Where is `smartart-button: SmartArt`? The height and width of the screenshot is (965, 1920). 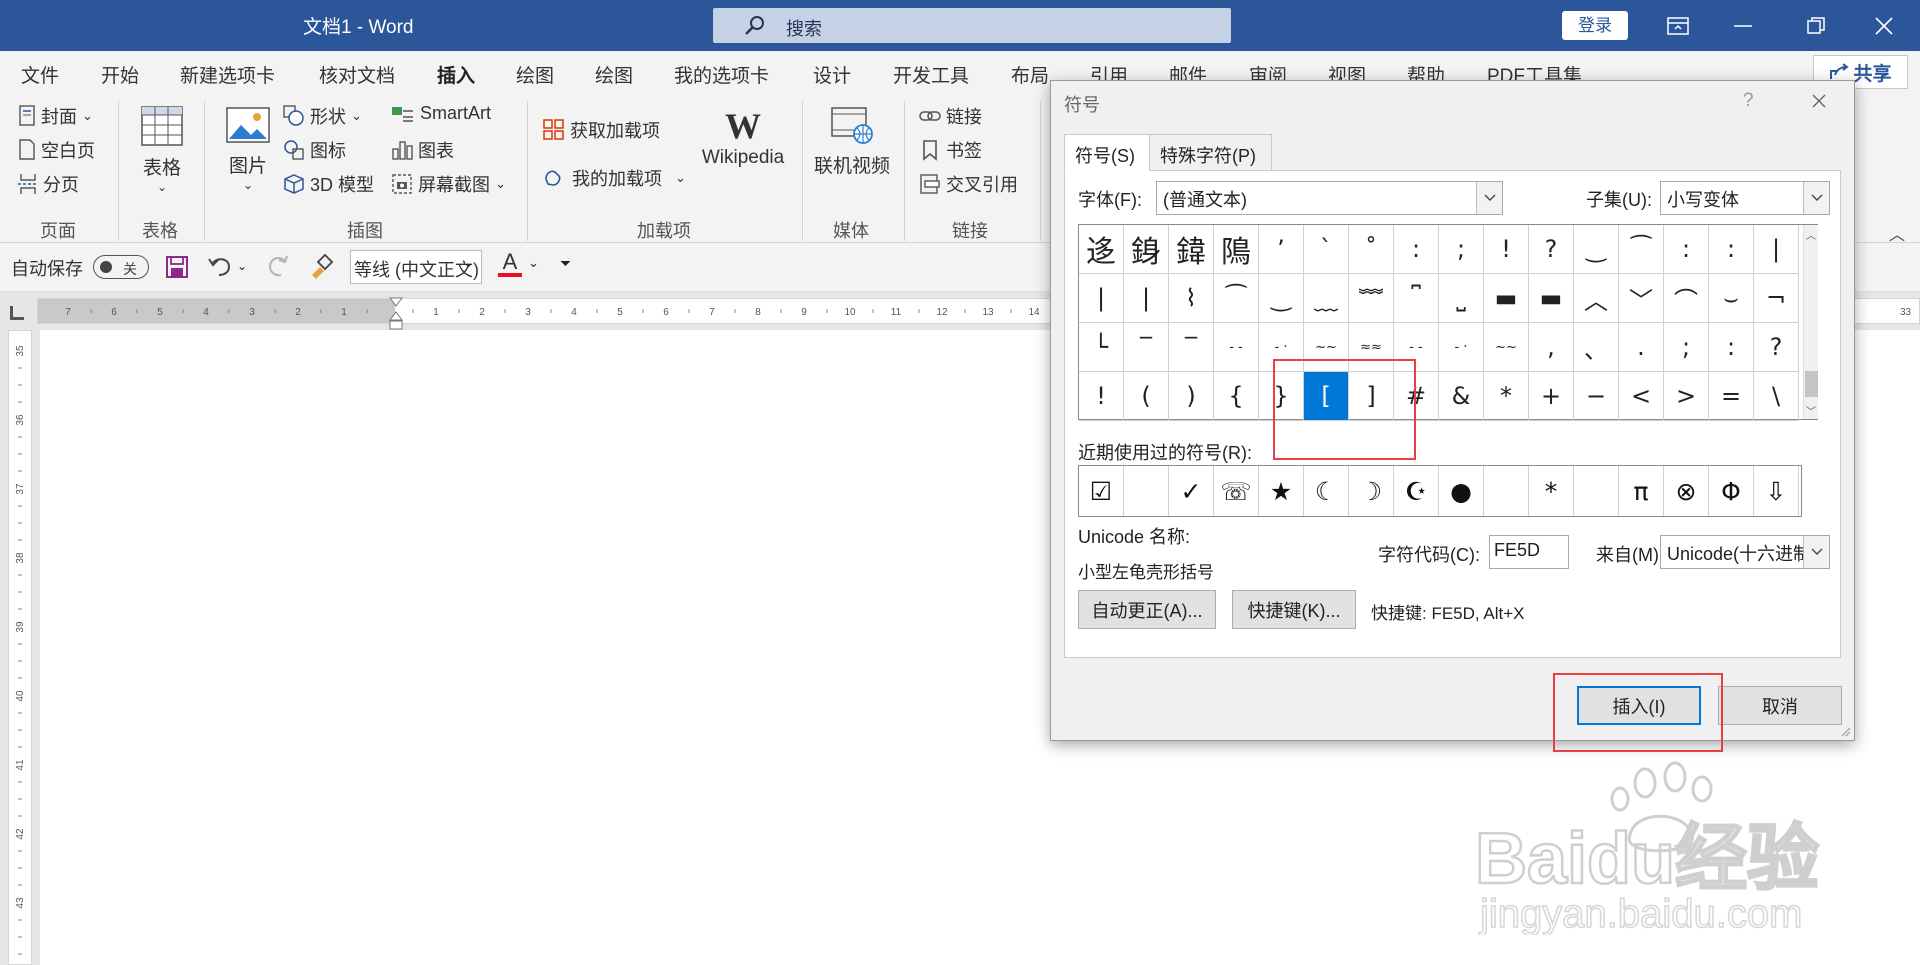
smartart-button: SmartArt is located at coordinates (441, 113).